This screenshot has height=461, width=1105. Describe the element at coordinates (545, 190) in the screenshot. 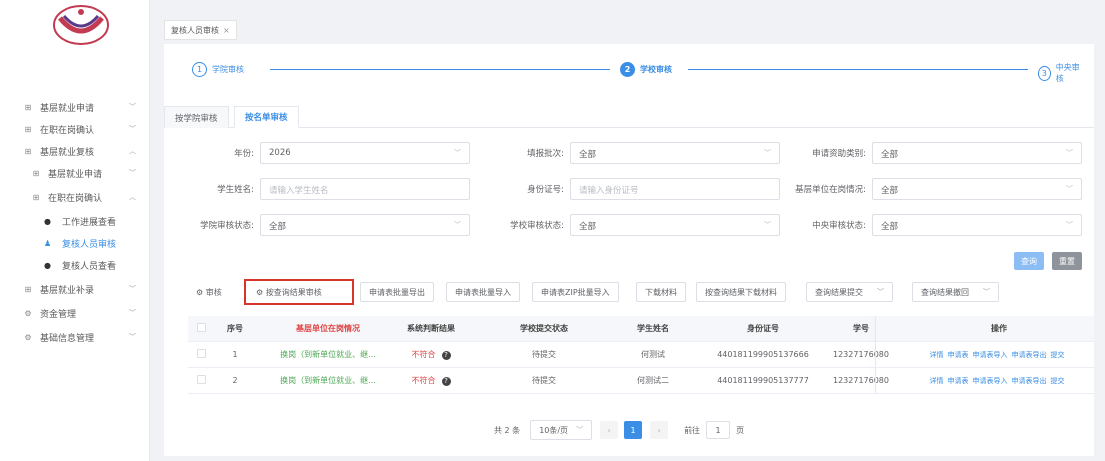

I see `idno-label: 身份证号:` at that location.